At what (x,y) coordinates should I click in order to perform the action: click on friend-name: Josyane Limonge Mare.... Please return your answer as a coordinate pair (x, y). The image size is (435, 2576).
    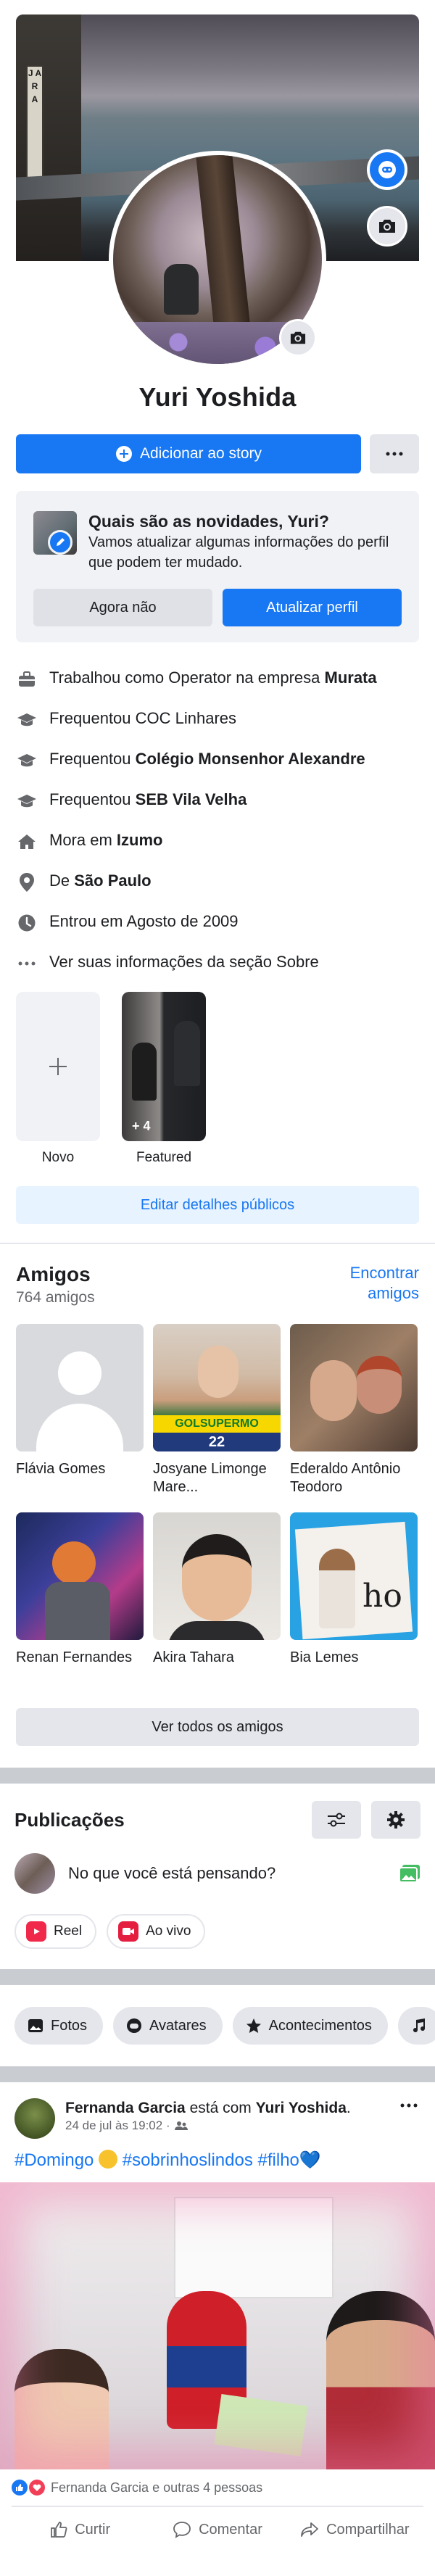
    Looking at the image, I should click on (217, 1479).